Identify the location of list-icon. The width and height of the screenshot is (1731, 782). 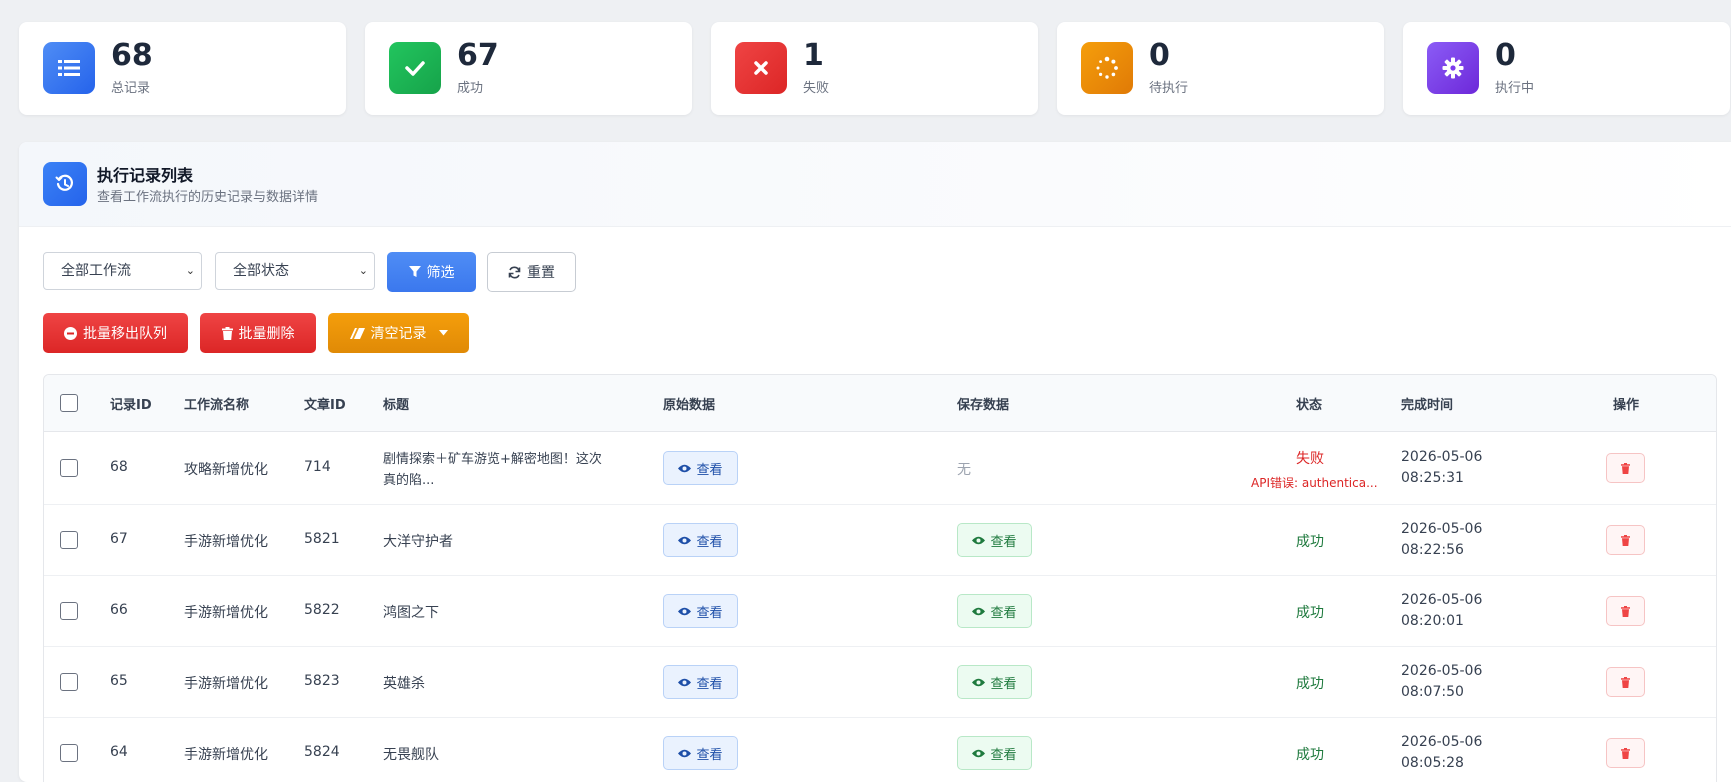
(69, 68).